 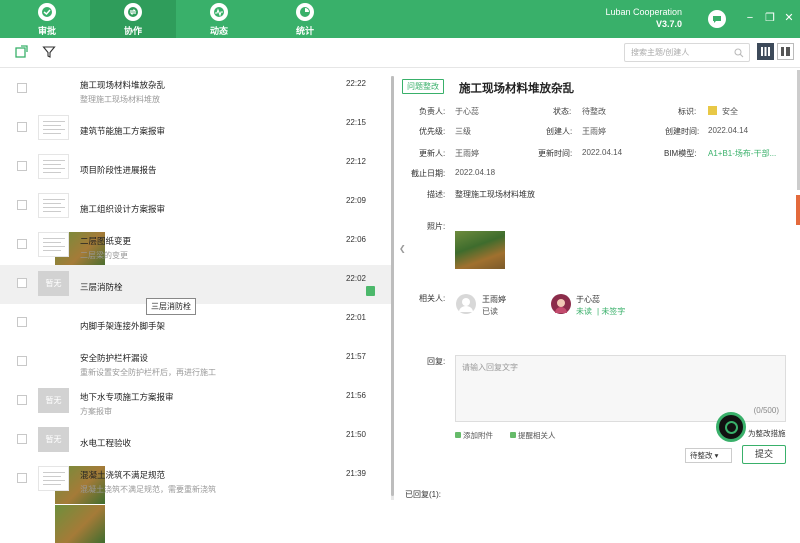 I want to click on creator-value: 王雨婷, so click(x=594, y=131).